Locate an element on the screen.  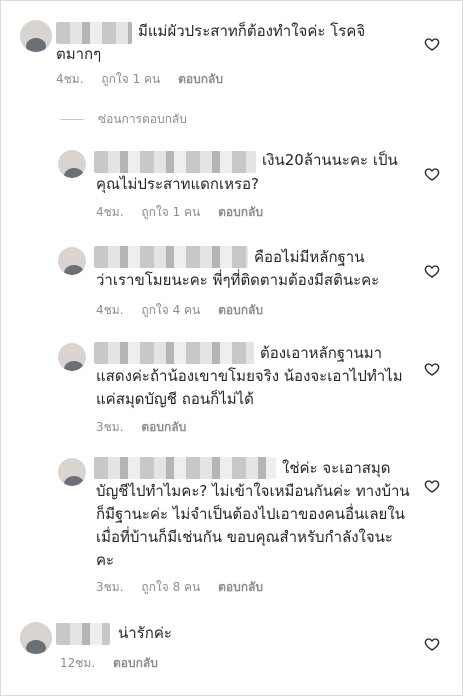
hide-replies-button: ซ่อนการตอบกลับ is located at coordinates (123, 119).